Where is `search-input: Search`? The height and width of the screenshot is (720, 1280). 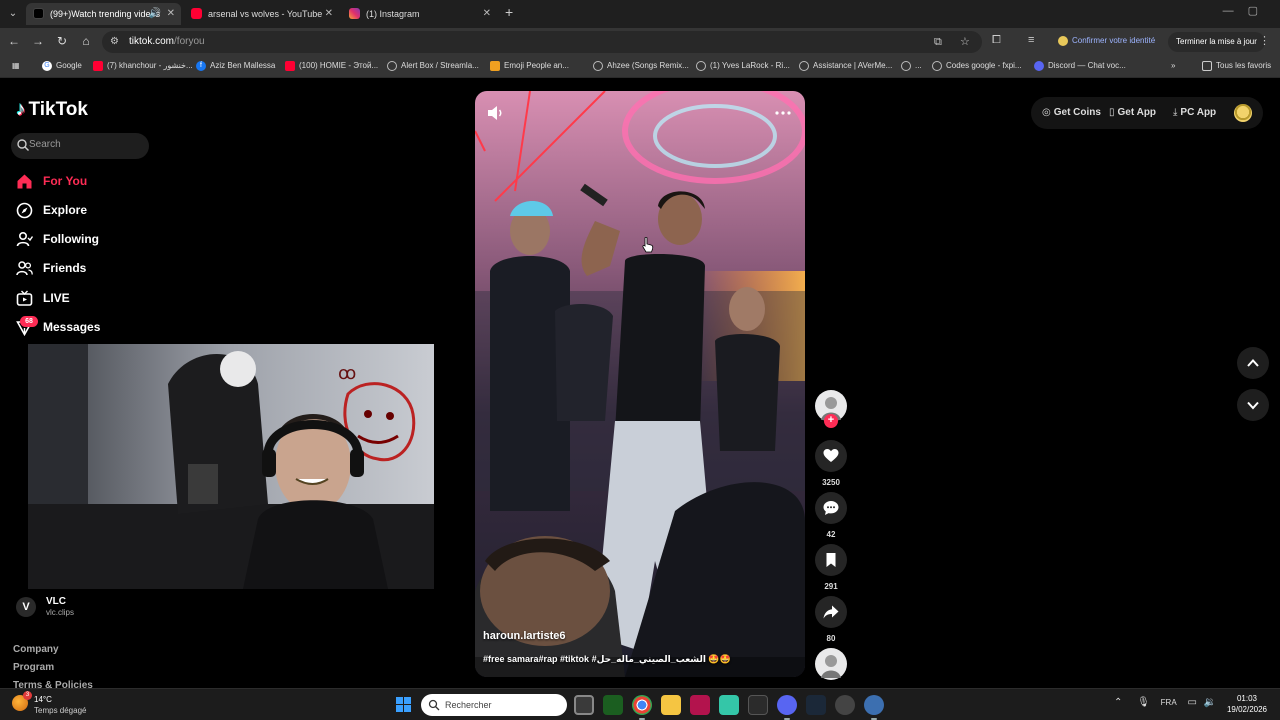
search-input: Search is located at coordinates (80, 146).